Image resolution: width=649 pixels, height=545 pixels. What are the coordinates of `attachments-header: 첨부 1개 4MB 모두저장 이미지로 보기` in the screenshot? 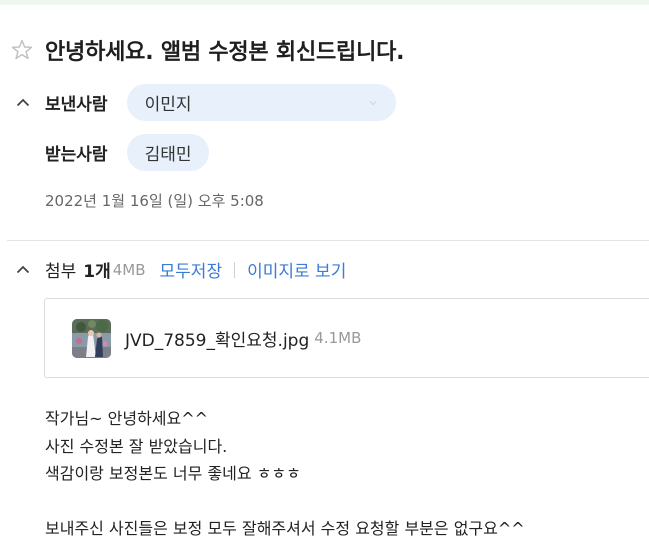 It's located at (180, 269).